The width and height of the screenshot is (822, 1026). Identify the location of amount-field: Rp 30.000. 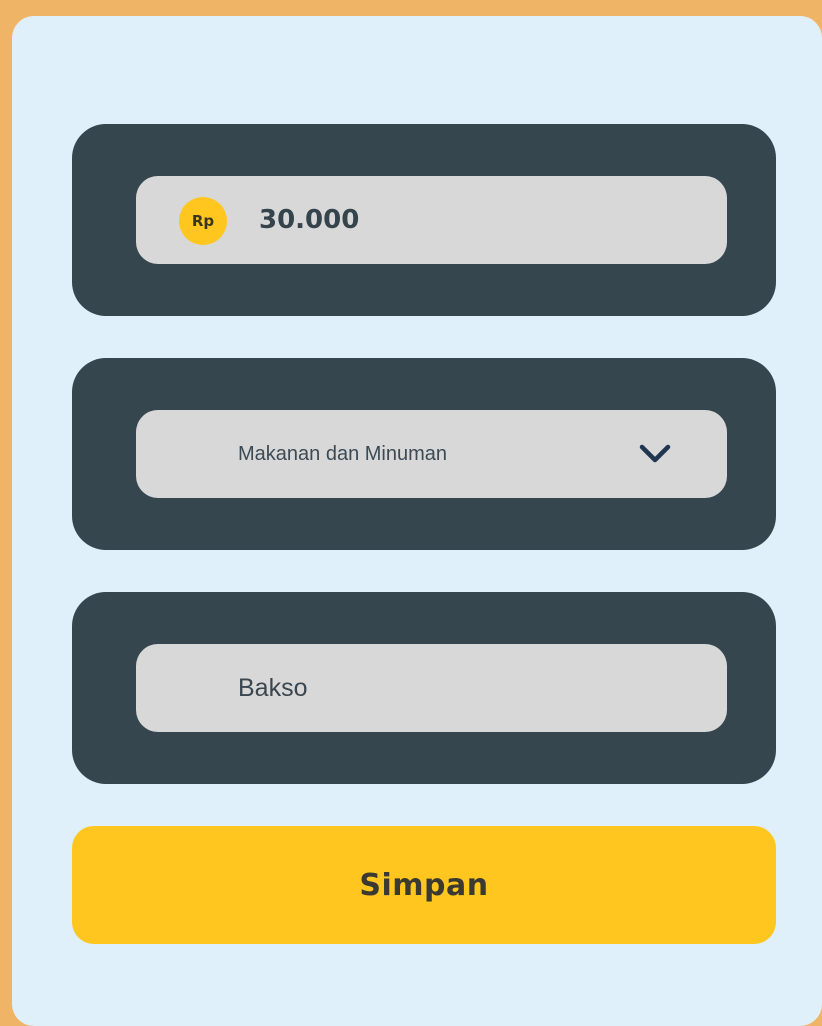
(431, 220).